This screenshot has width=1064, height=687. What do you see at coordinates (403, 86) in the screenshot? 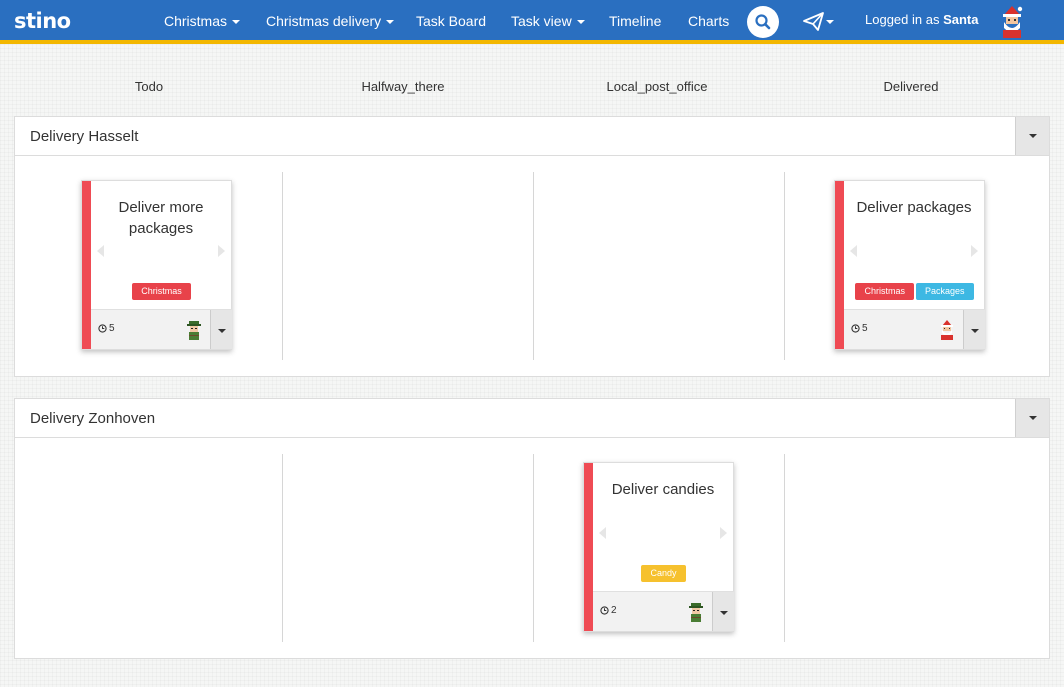
I see `column-header-halfway-there: Halfway_there` at bounding box center [403, 86].